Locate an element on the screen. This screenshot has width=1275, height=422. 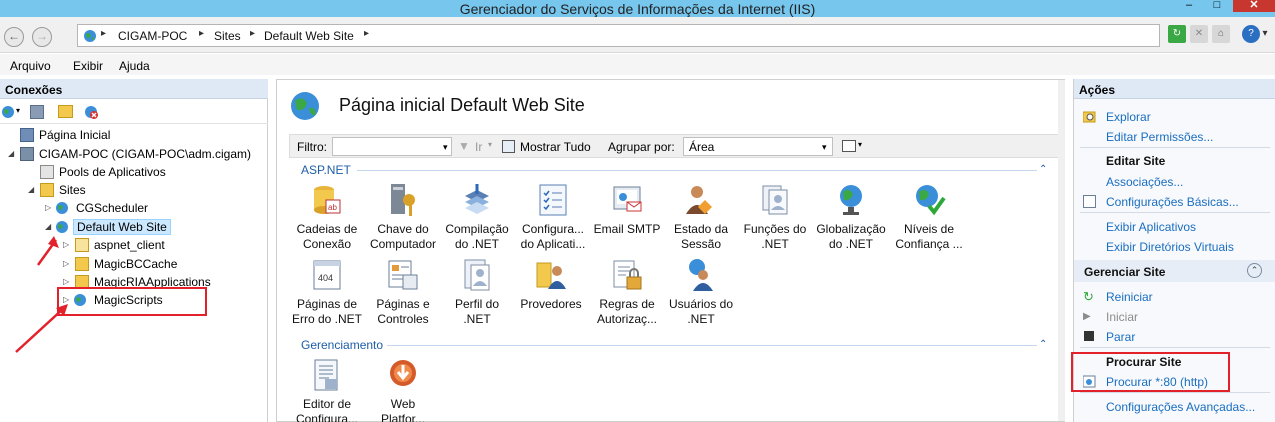
tree-node-cgscheduler: ▷ CGScheduler is located at coordinates (145, 209).